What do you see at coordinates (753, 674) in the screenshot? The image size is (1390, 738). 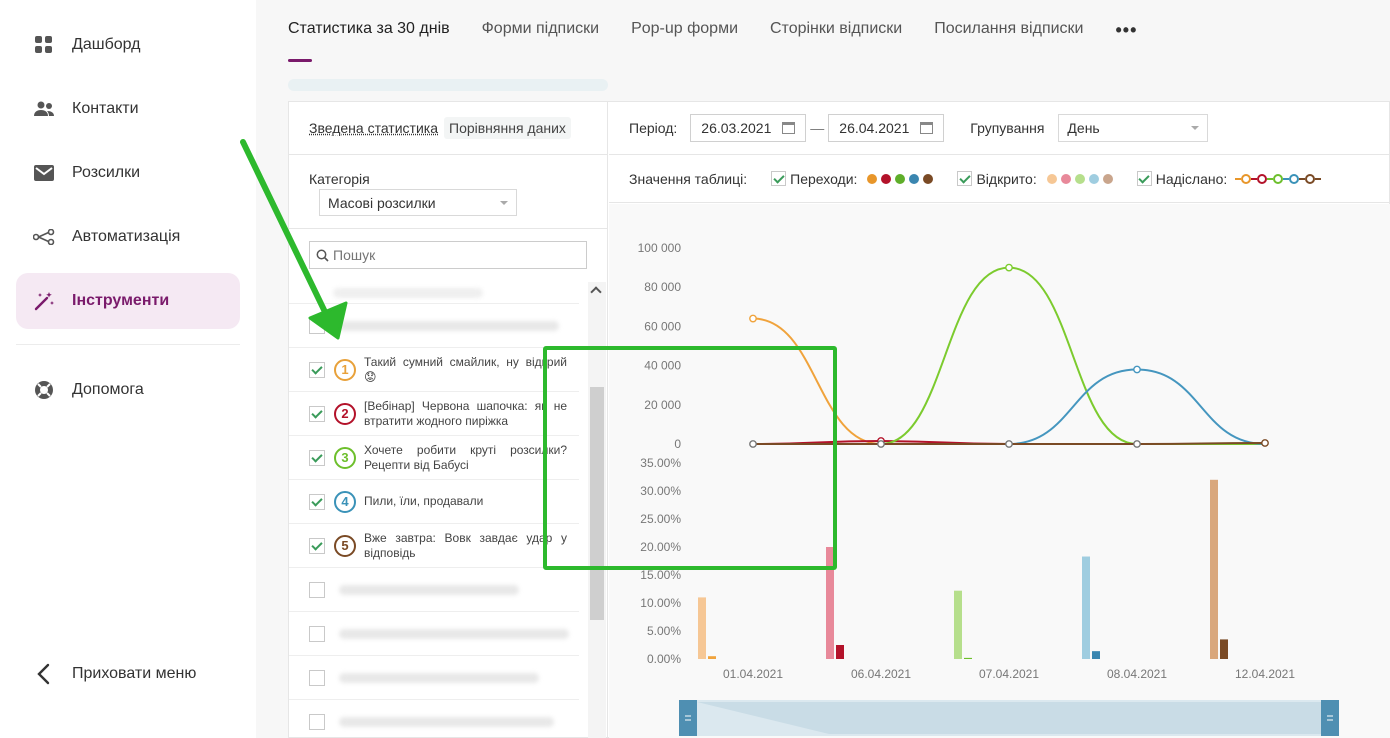 I see `x-tick-label: 01.04.2021` at bounding box center [753, 674].